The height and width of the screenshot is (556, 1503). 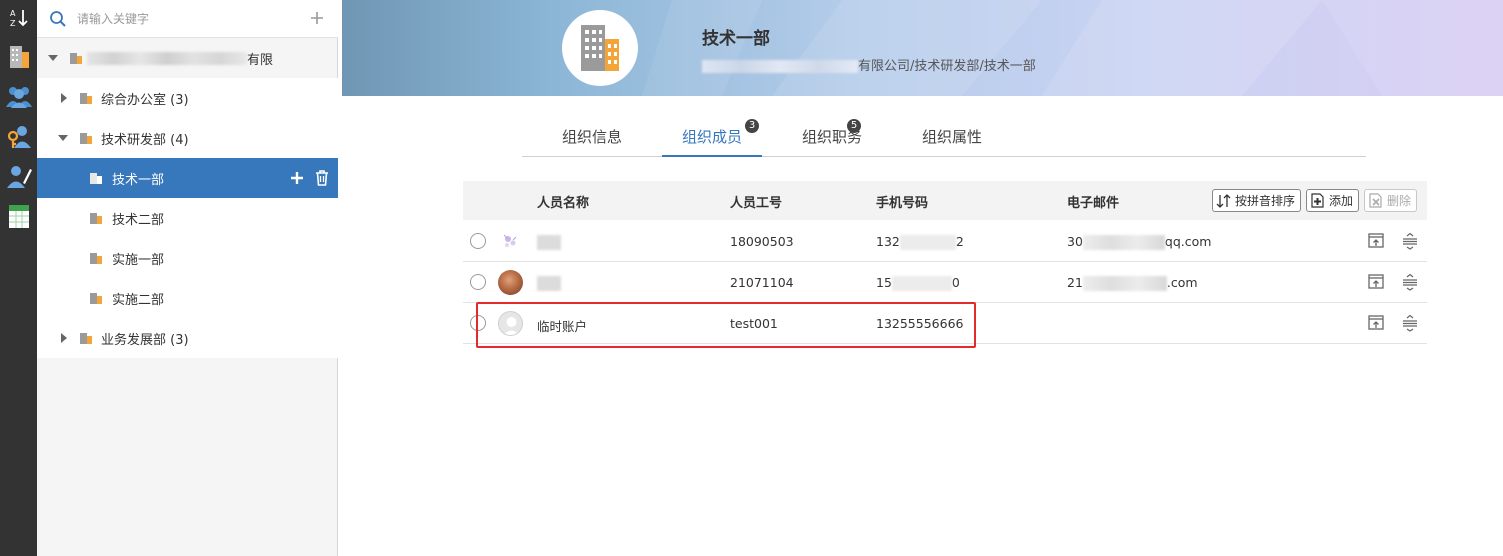 What do you see at coordinates (1265, 201) in the screenshot?
I see `sort-label: 按拼音排序` at bounding box center [1265, 201].